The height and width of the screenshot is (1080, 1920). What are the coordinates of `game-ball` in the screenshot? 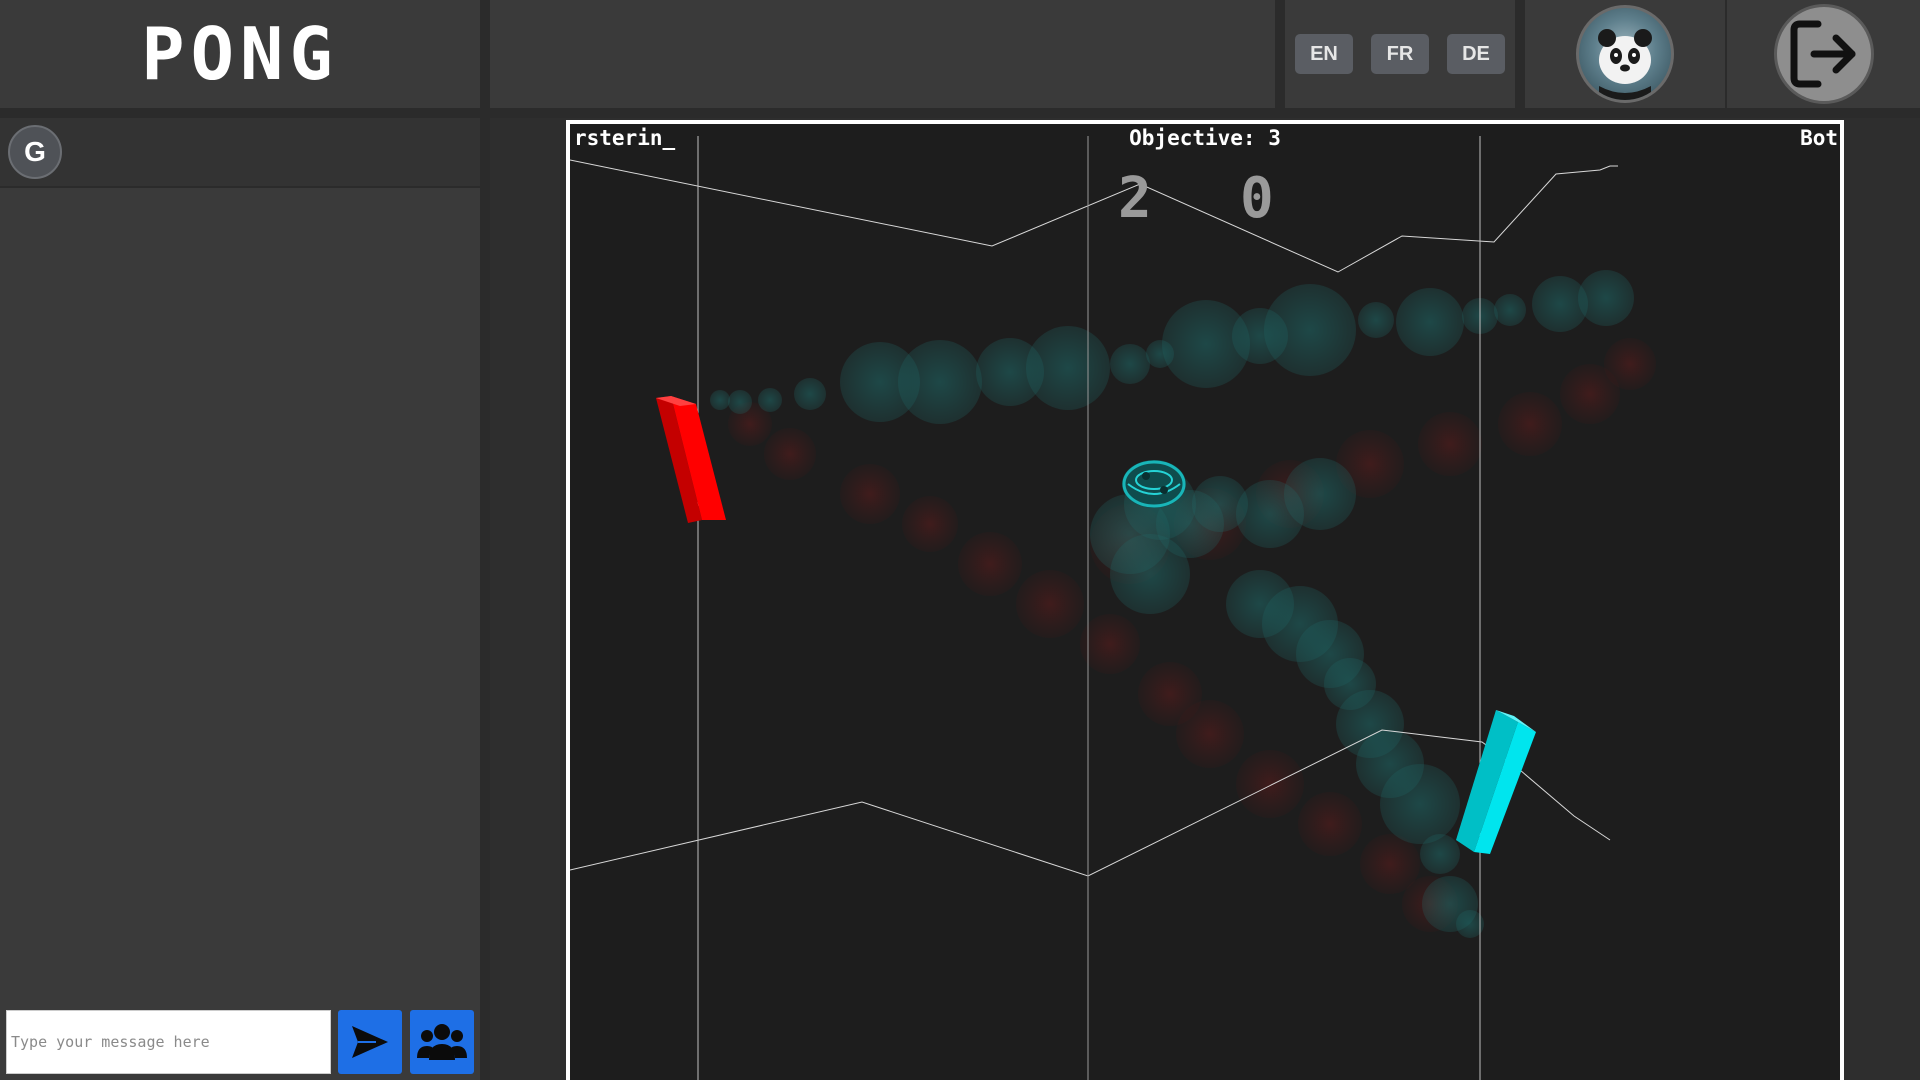 It's located at (1154, 484).